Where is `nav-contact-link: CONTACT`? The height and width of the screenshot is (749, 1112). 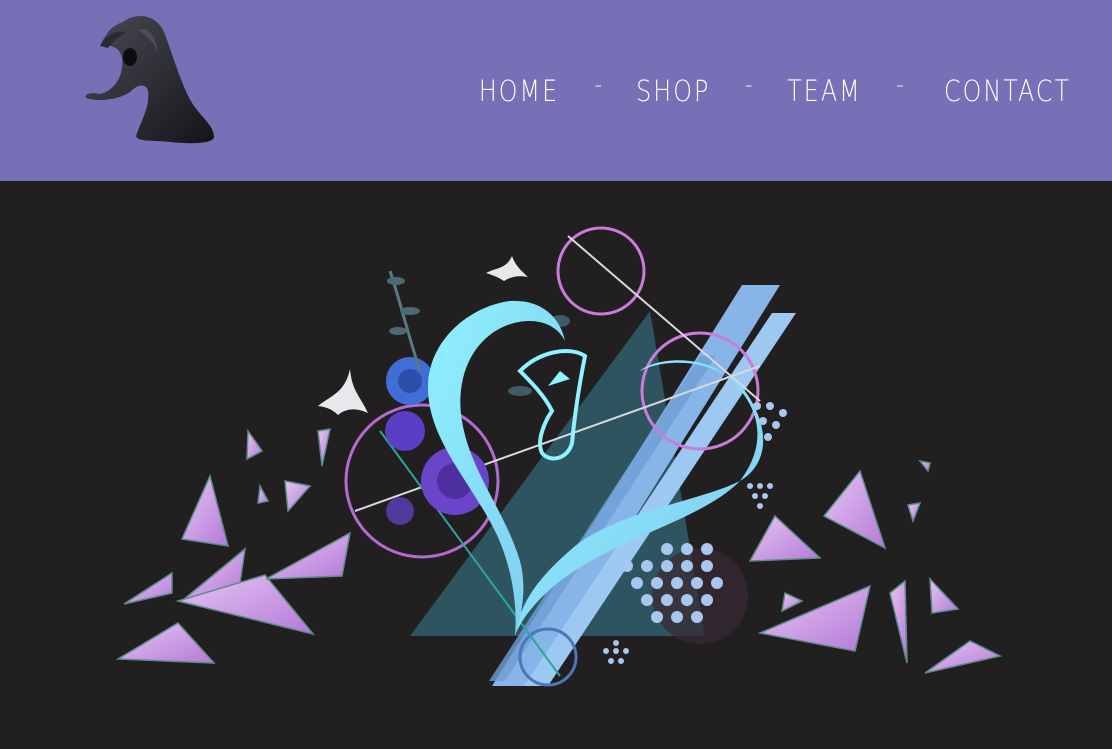 nav-contact-link: CONTACT is located at coordinates (1007, 91).